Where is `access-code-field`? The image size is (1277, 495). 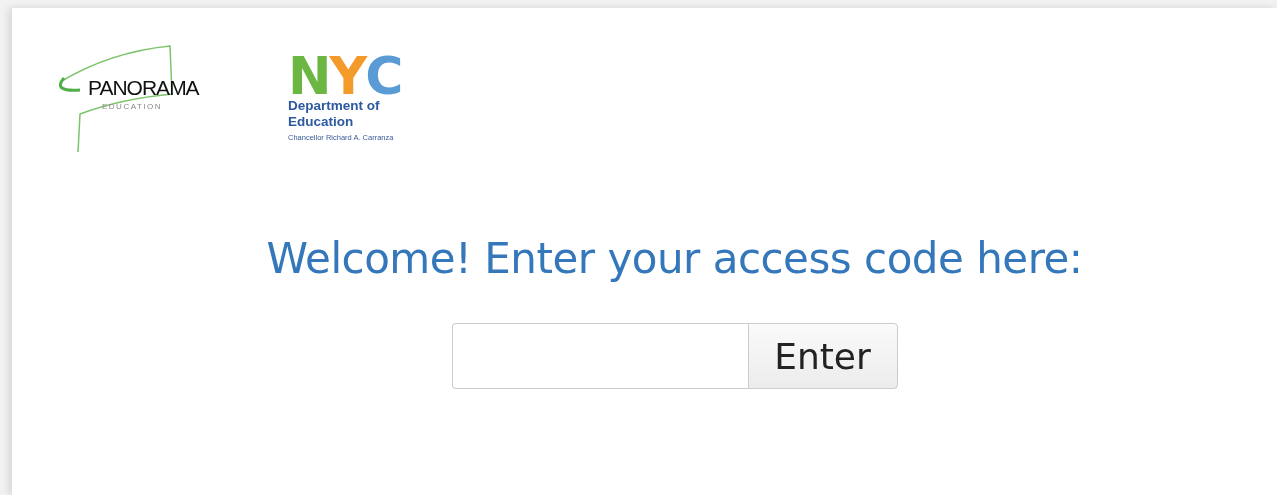 access-code-field is located at coordinates (599, 356).